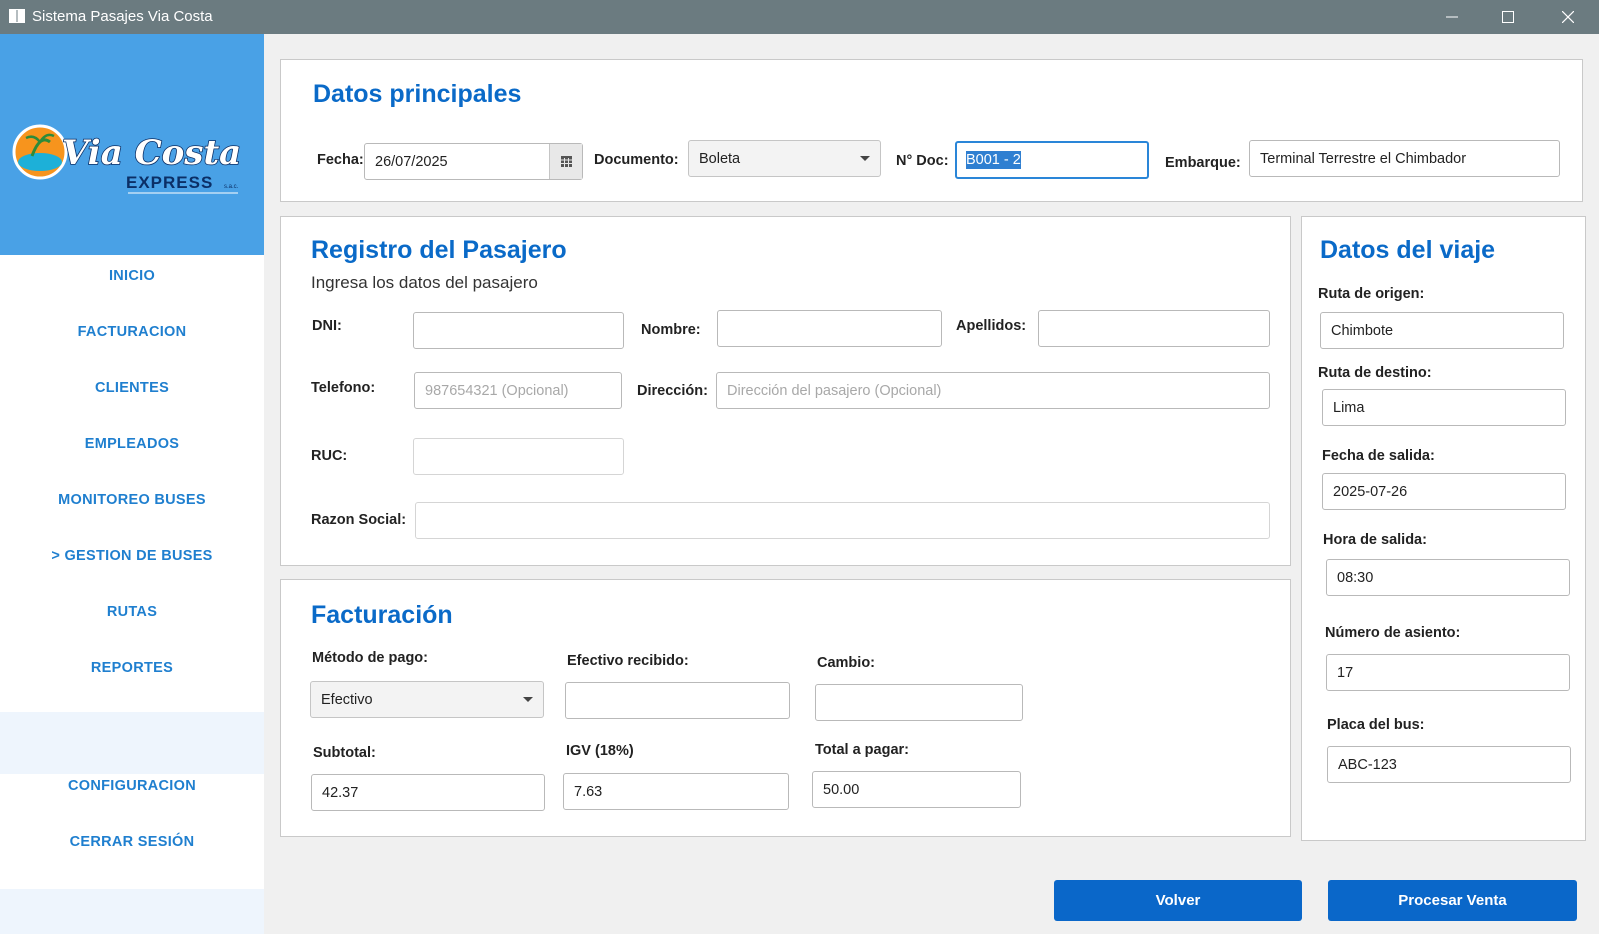  Describe the element at coordinates (231, 187) in the screenshot. I see `svg-text: s.a.c.` at that location.